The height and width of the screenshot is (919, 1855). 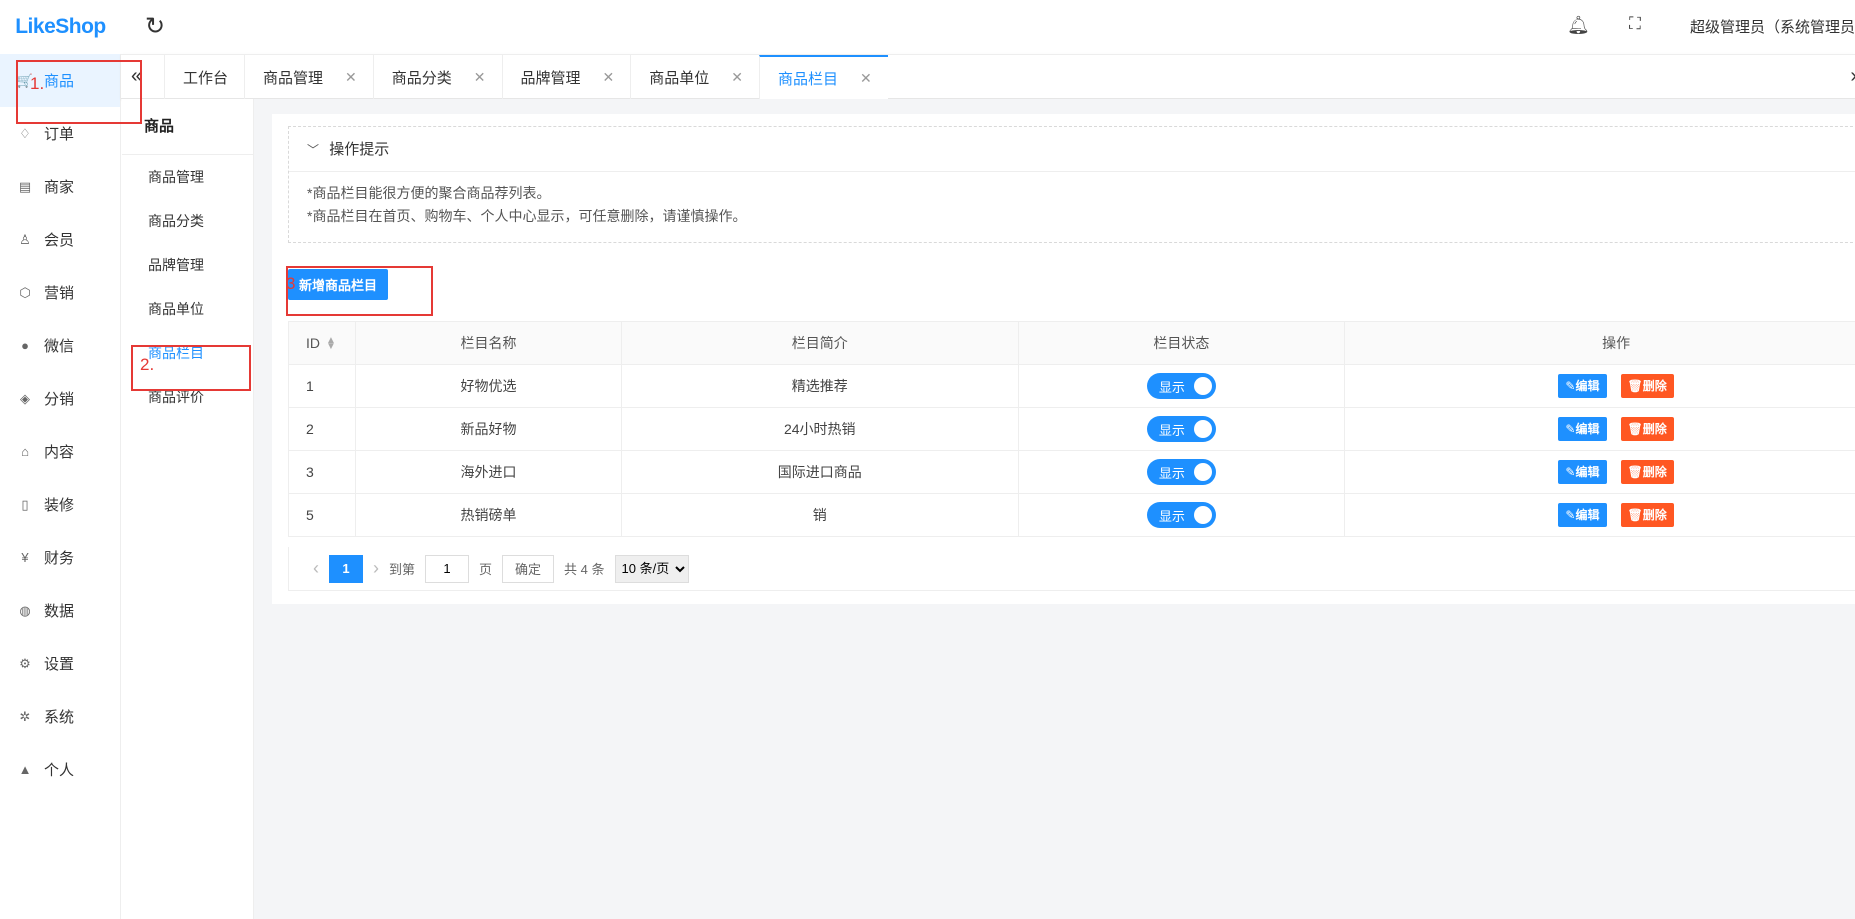 What do you see at coordinates (60, 716) in the screenshot?
I see `main-nav-item-12: ✲ 系统` at bounding box center [60, 716].